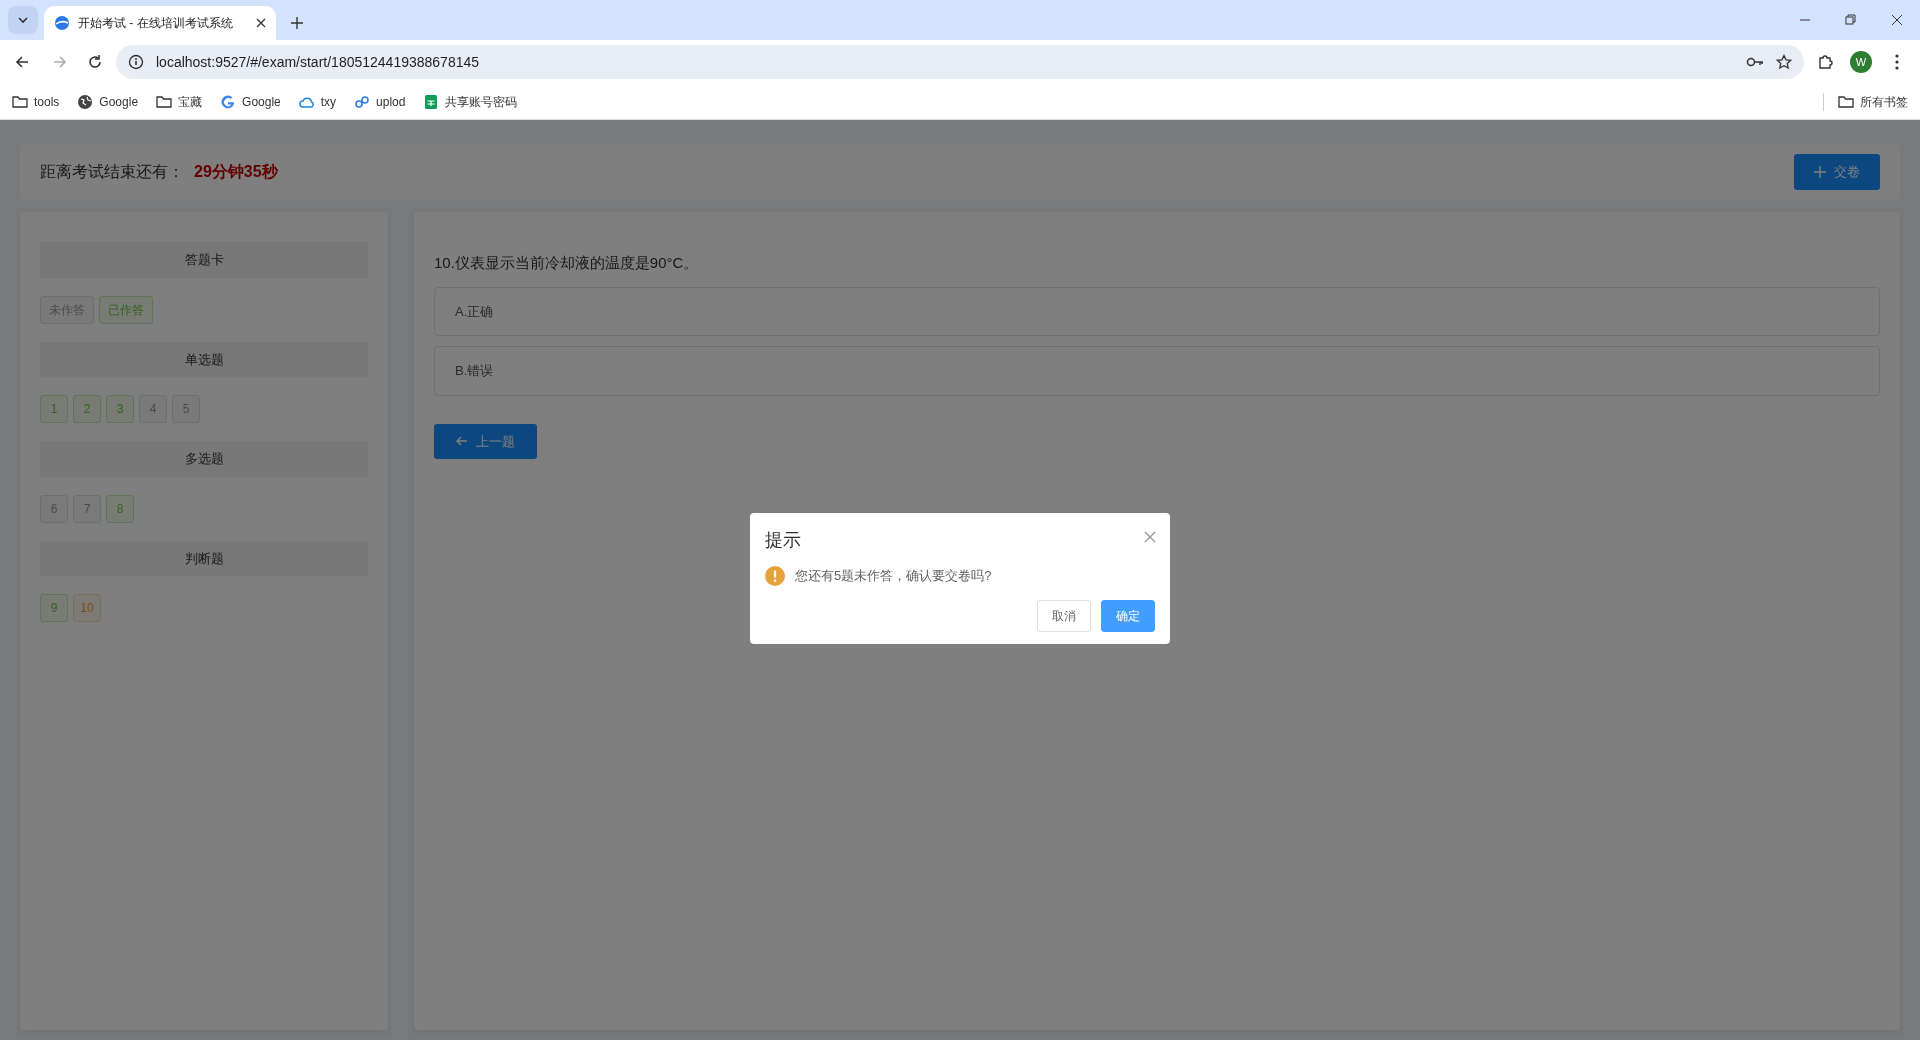  I want to click on countdown-time: 29分钟35秒, so click(236, 172).